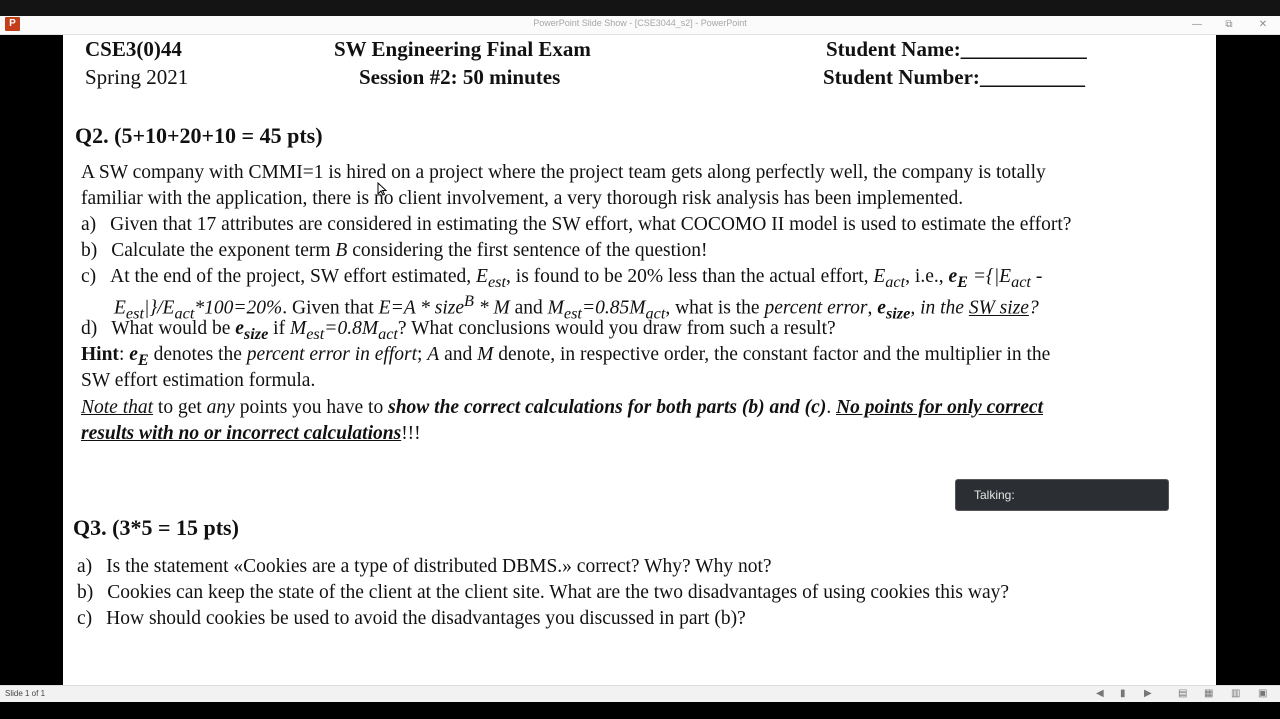 Image resolution: width=1280 pixels, height=719 pixels. I want to click on student-name-field: Student Name:____________, so click(956, 49).